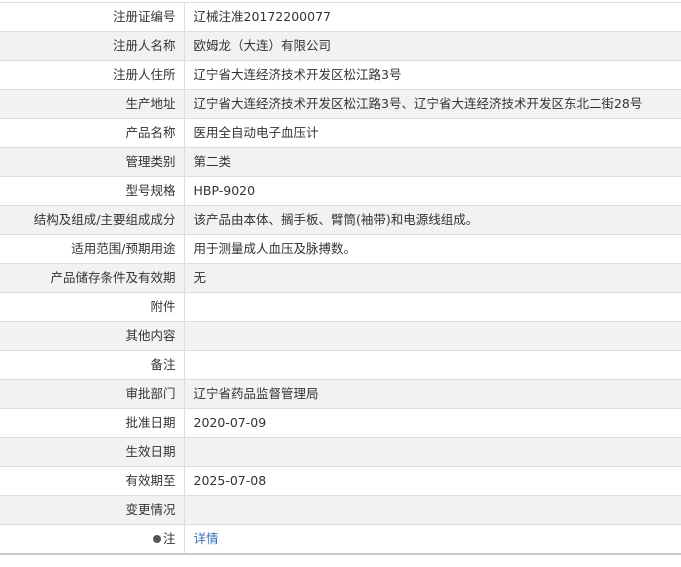  Describe the element at coordinates (432, 394) in the screenshot. I see `value-approval-department: 辽宁省药品监督管理局` at that location.